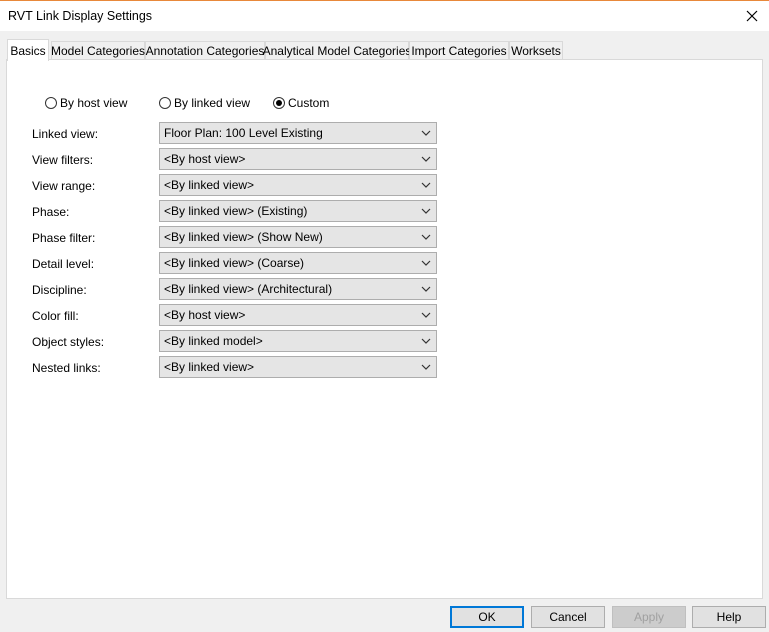 The height and width of the screenshot is (632, 769). Describe the element at coordinates (65, 134) in the screenshot. I see `linked-view-label: Linked view:` at that location.